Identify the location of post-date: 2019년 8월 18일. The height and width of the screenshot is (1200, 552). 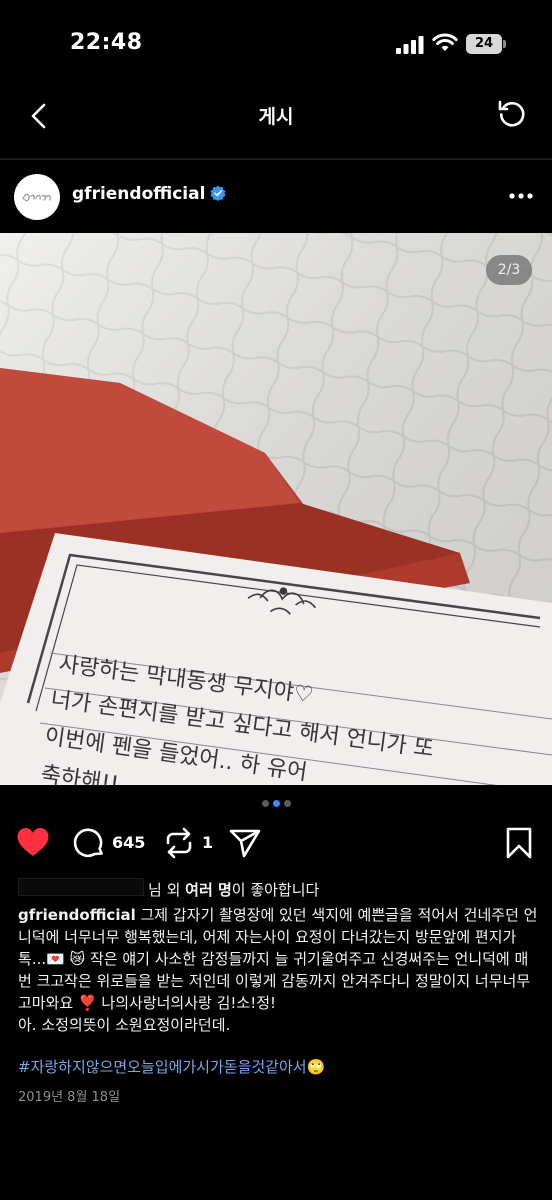
(69, 1097).